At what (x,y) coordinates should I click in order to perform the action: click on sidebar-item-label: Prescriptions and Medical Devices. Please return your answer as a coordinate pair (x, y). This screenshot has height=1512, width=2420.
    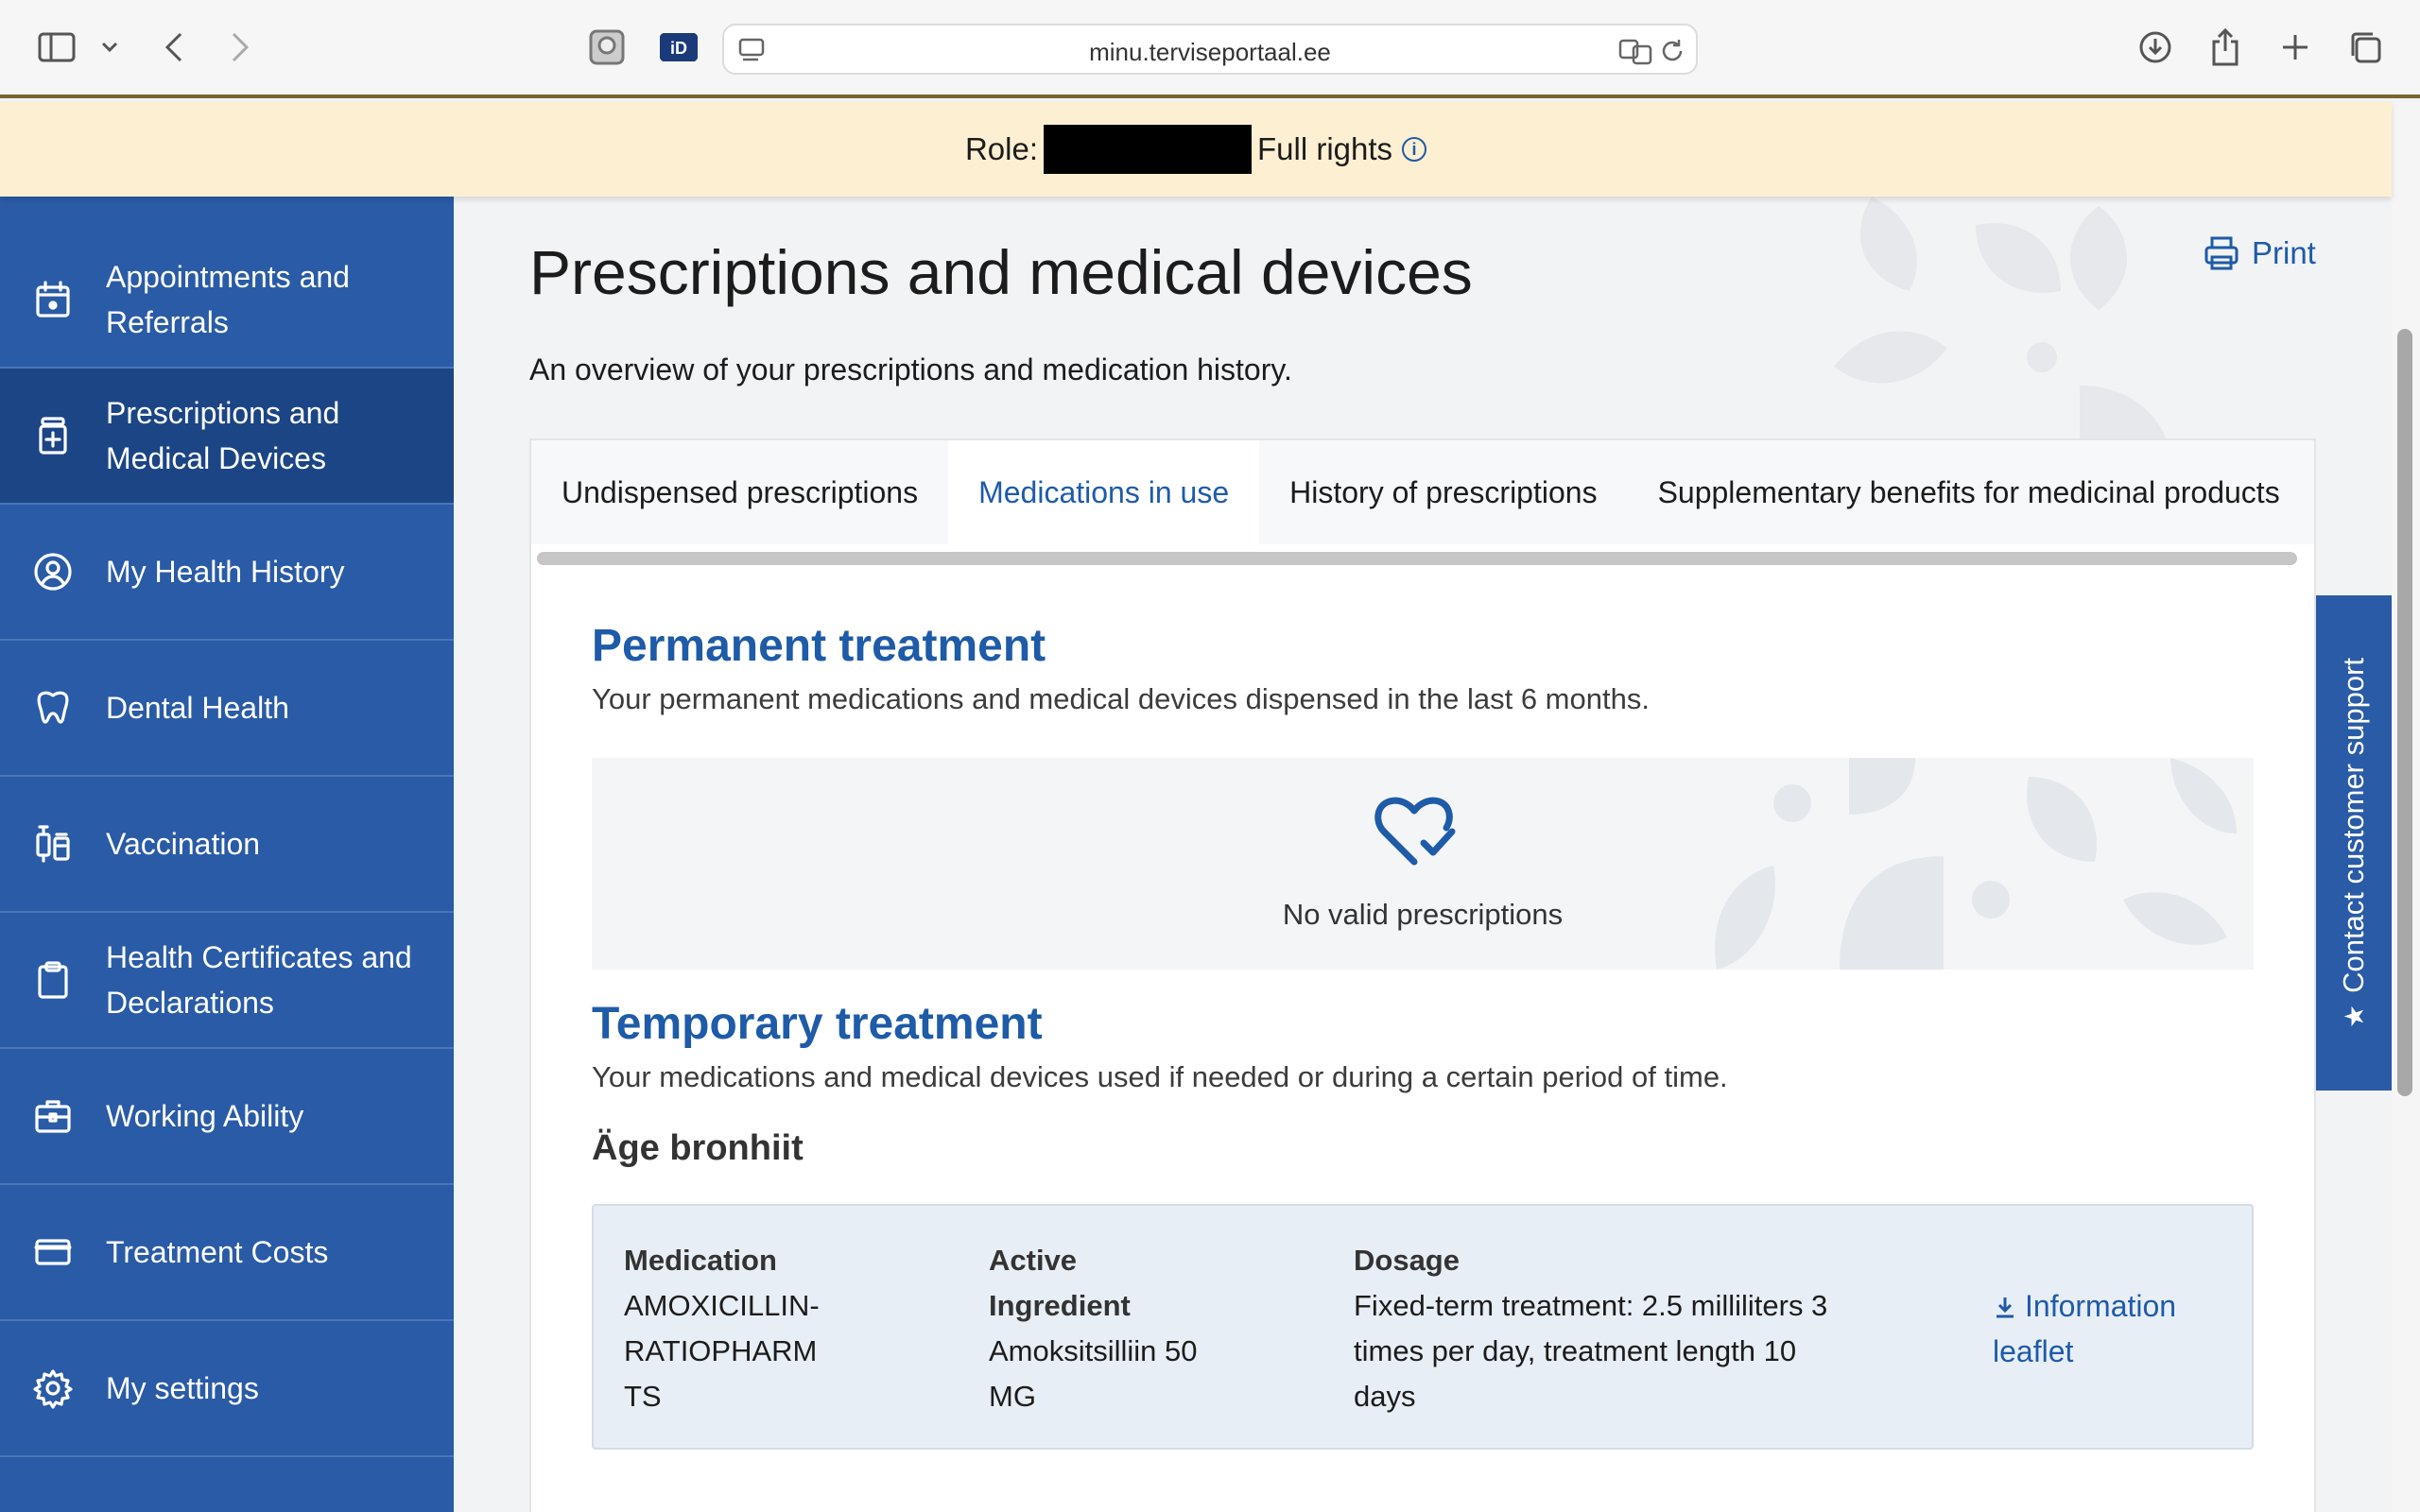
    Looking at the image, I should click on (223, 435).